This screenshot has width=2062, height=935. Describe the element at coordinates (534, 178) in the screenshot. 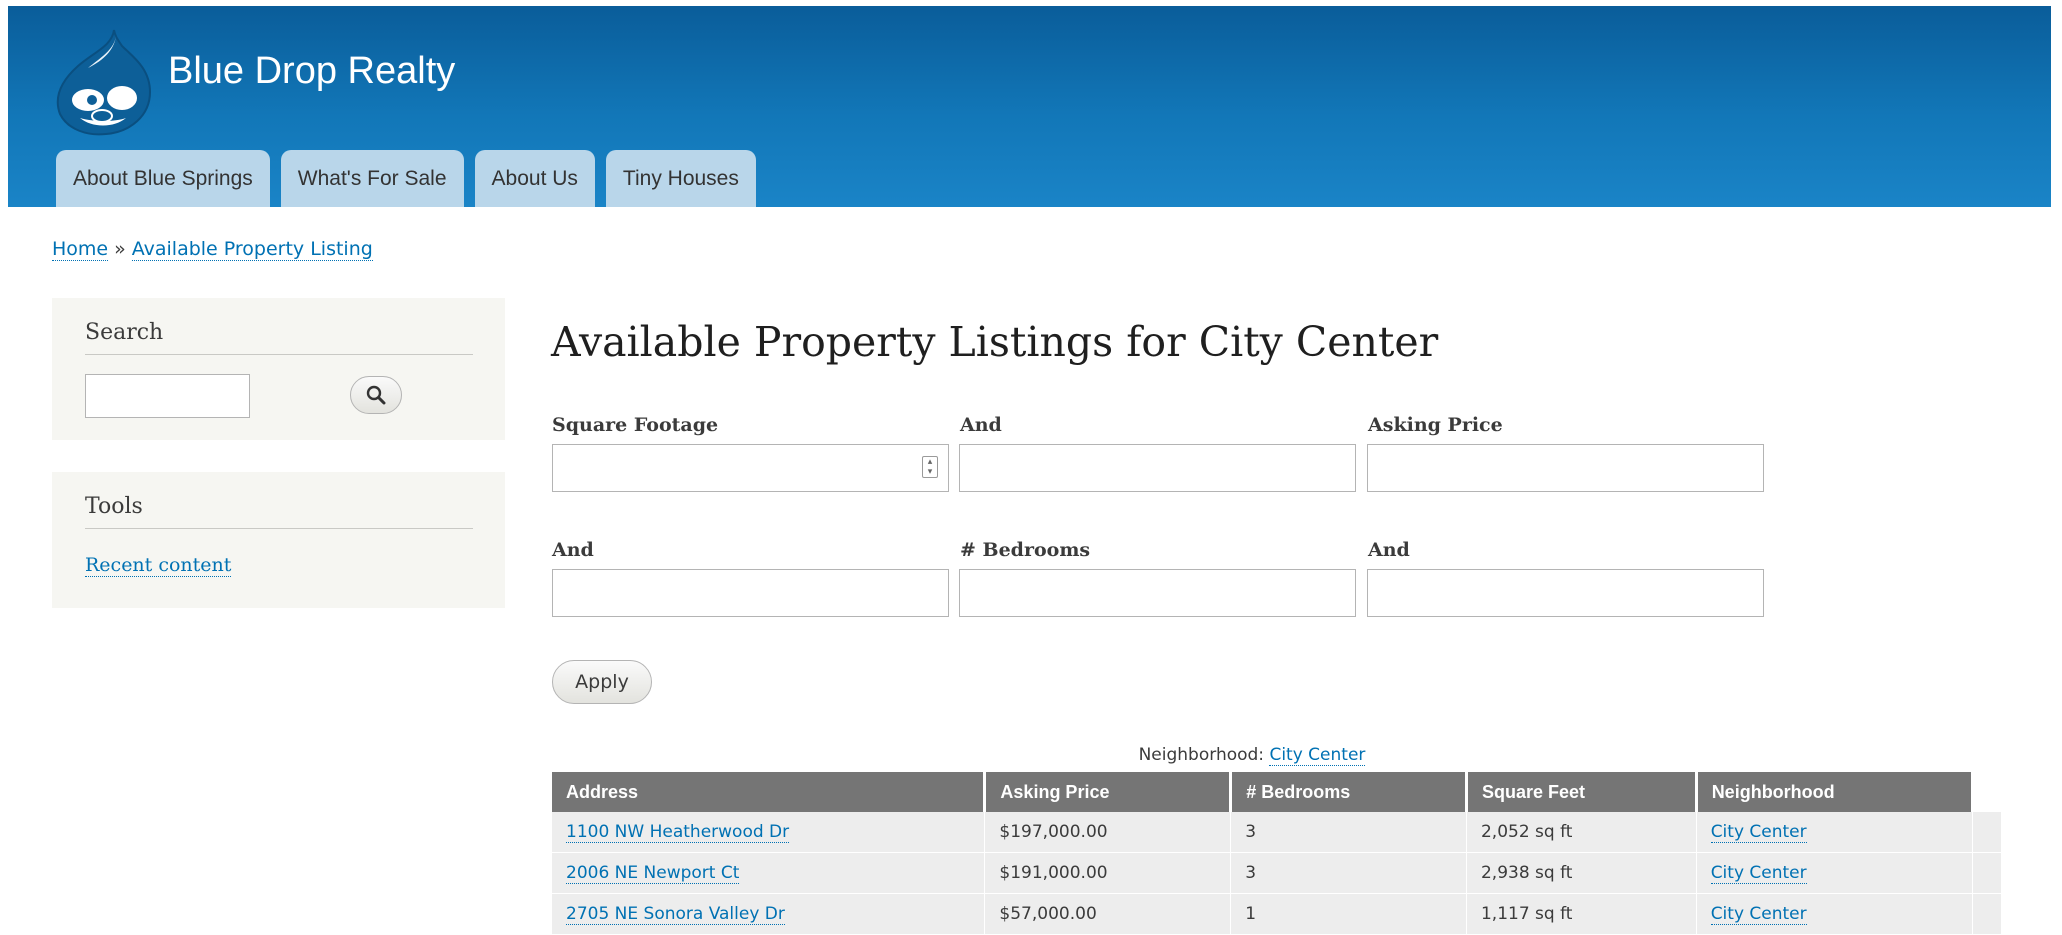

I see `tab-about-us: About Us` at that location.